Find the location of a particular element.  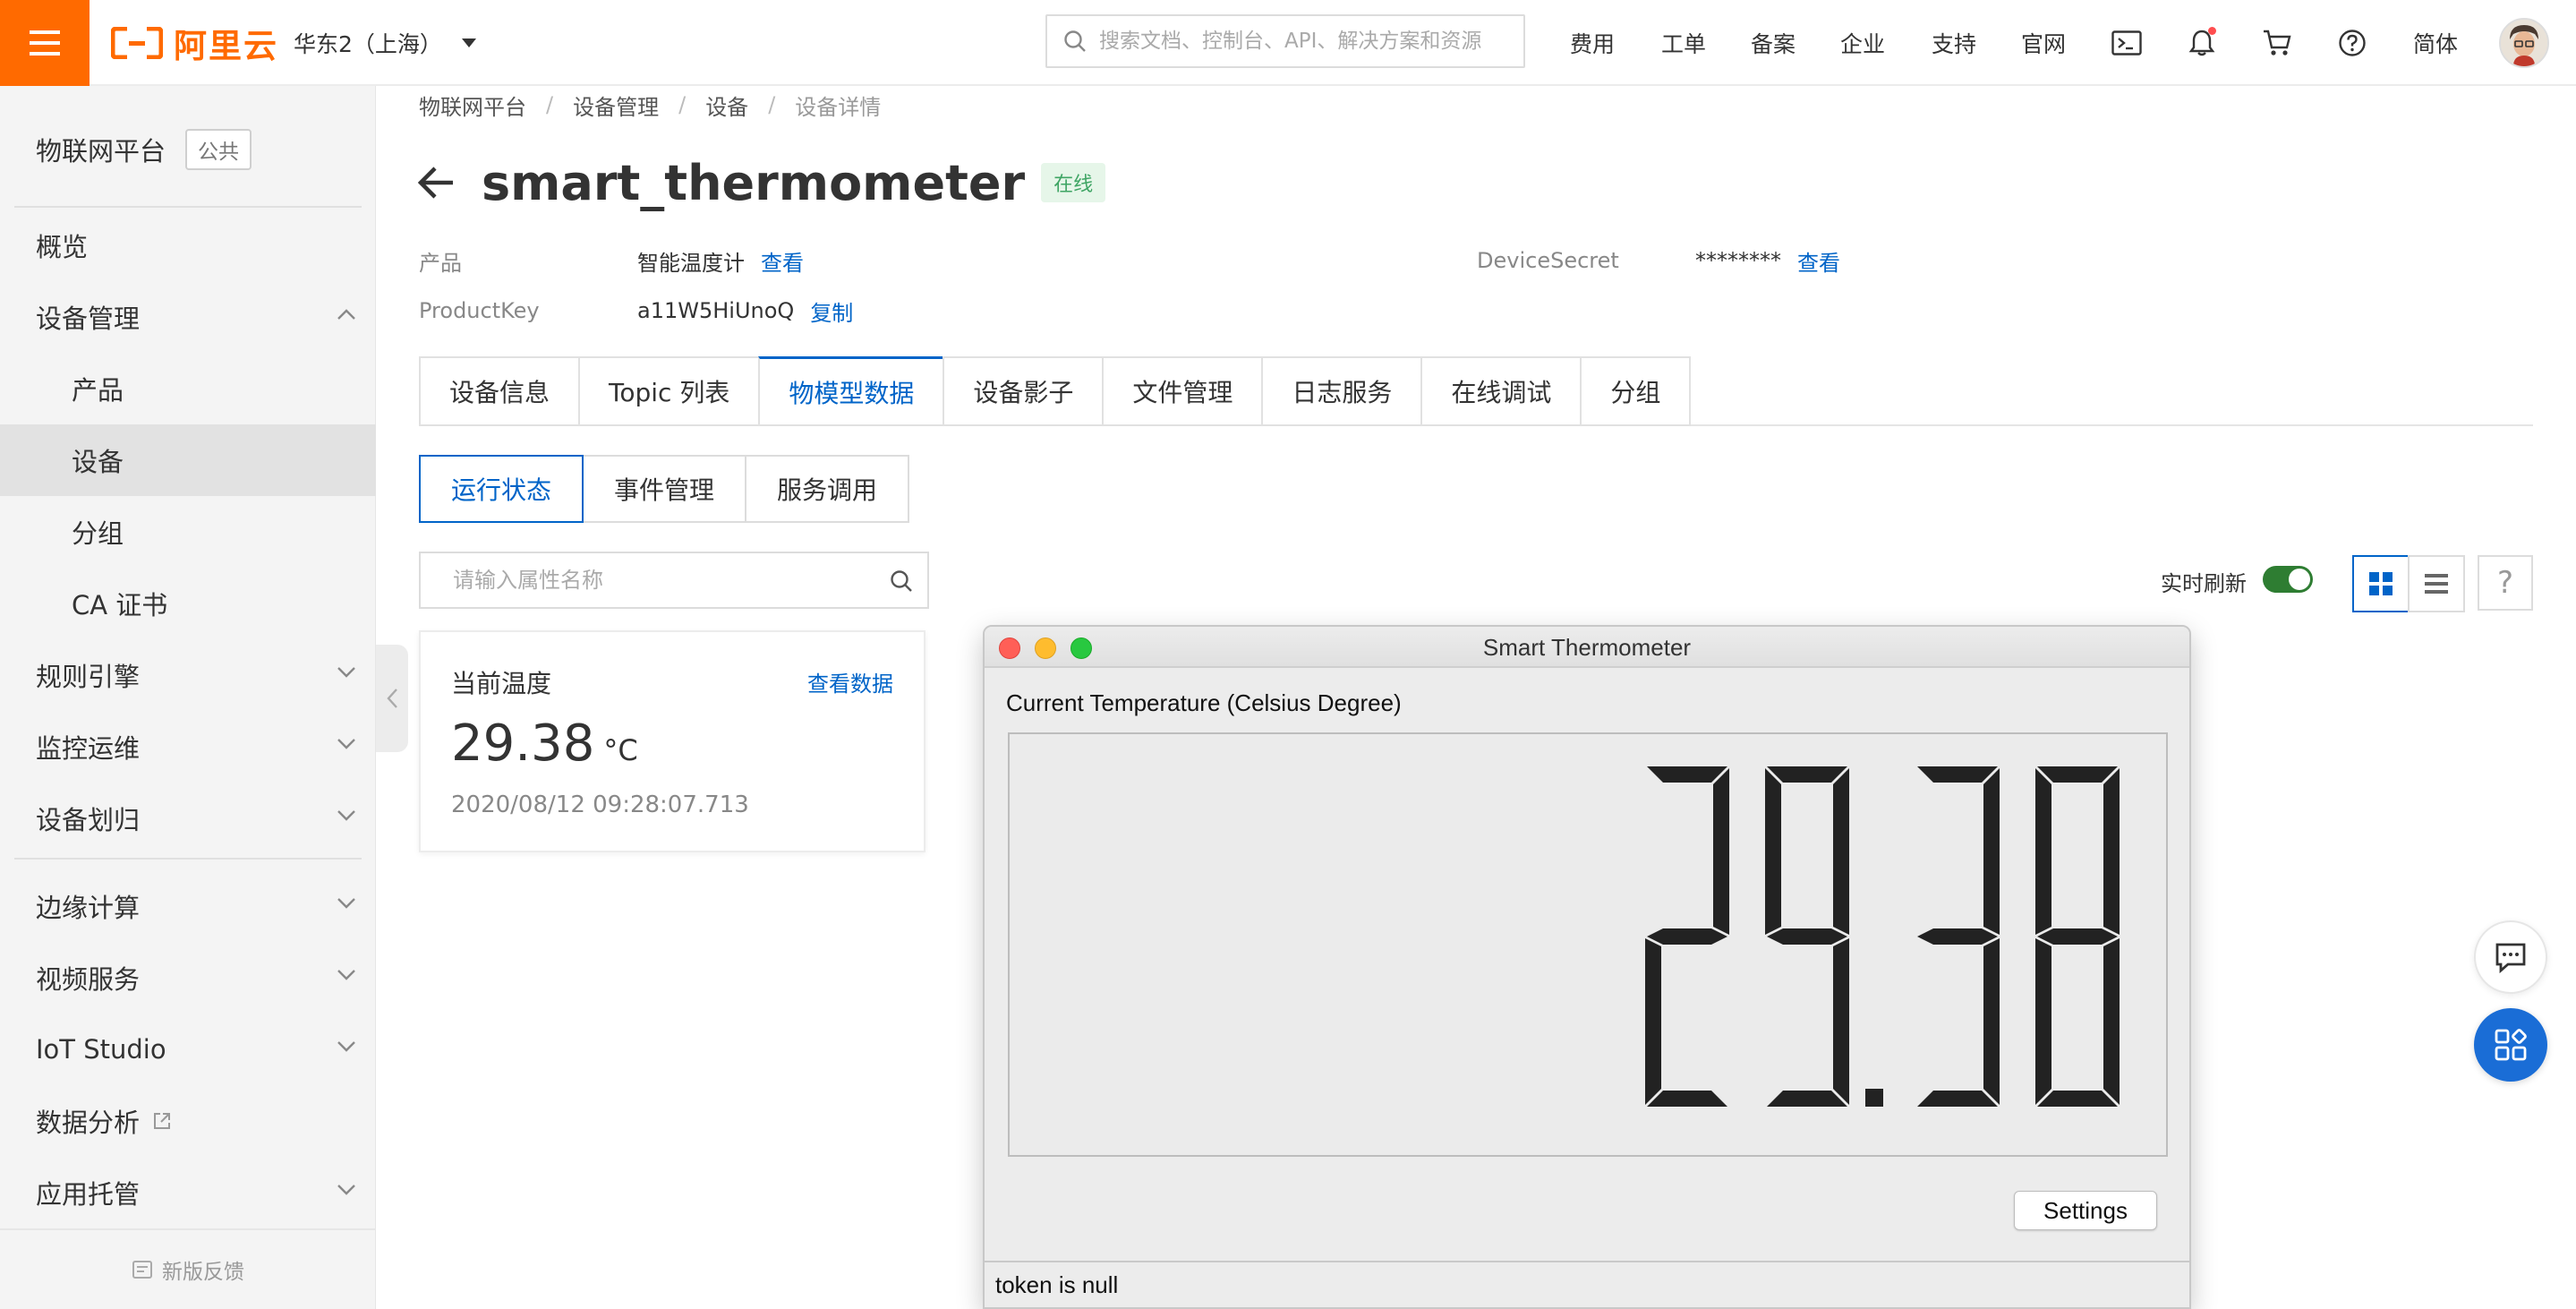

breadcrumb-device-management: 设备管理 is located at coordinates (616, 105).